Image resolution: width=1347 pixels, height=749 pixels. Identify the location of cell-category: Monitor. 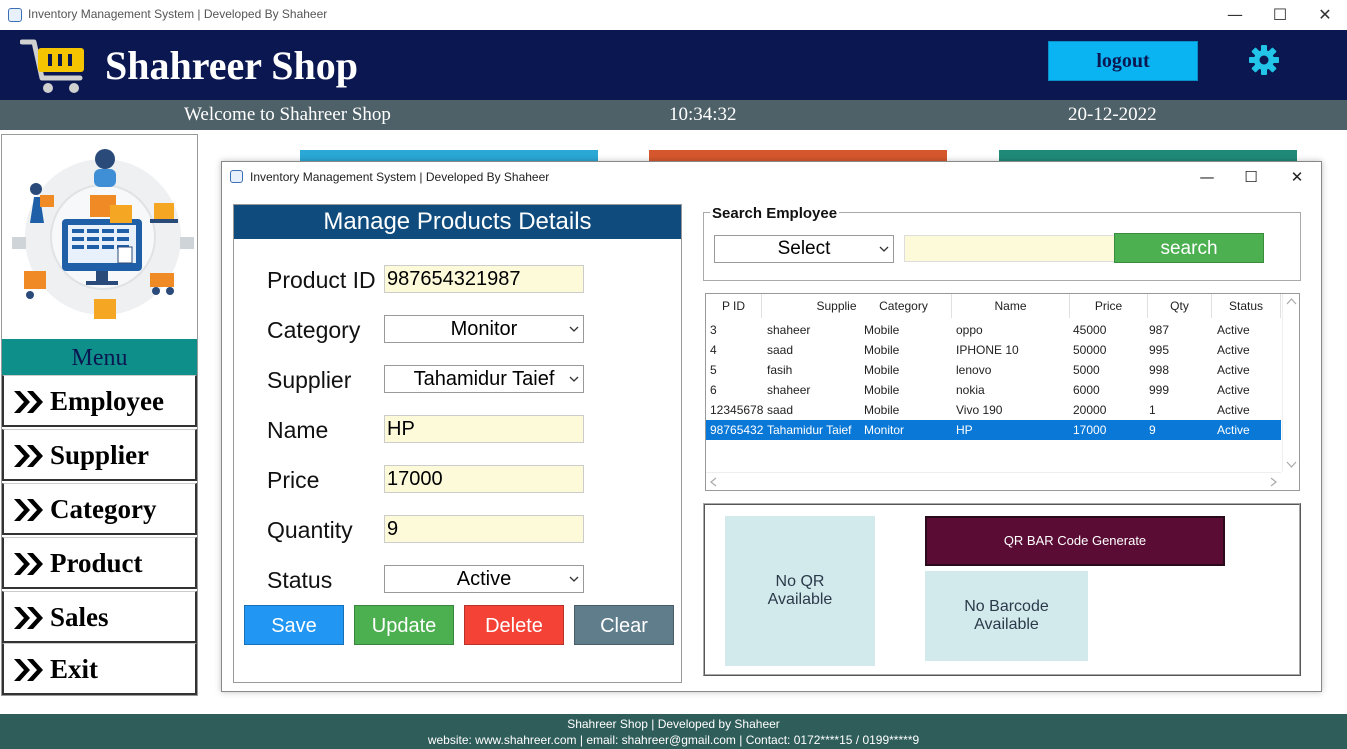
(884, 430).